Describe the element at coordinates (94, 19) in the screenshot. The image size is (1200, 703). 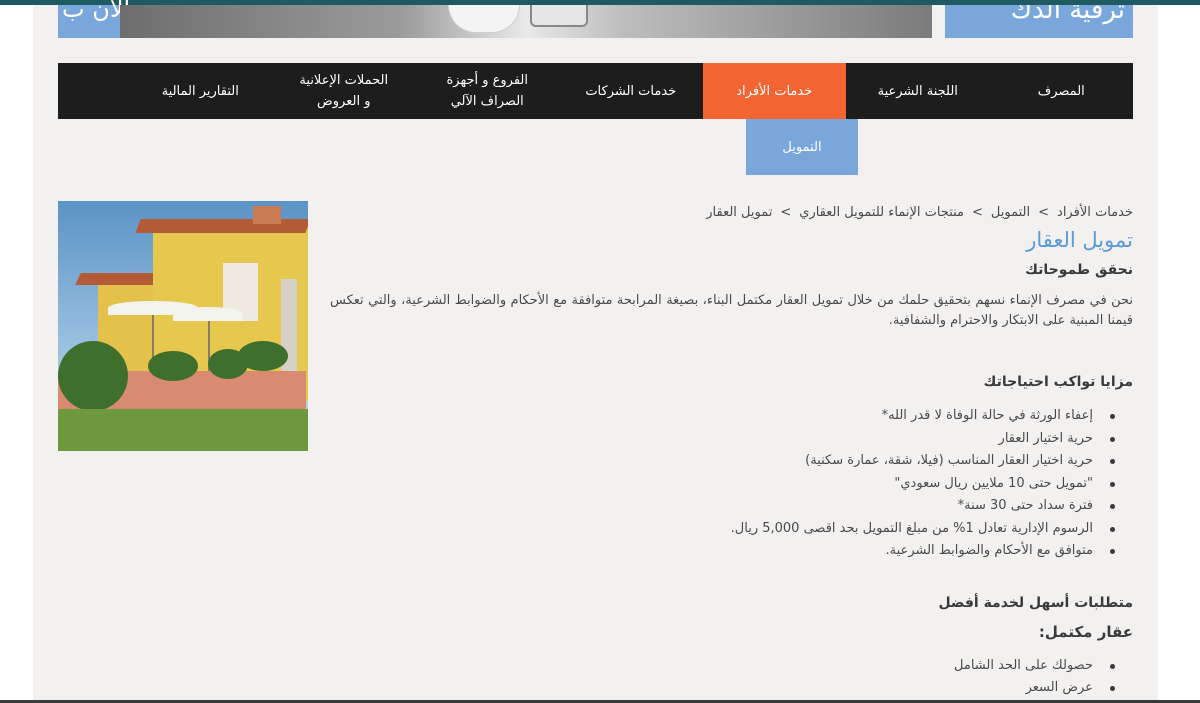
I see `banner-slide-left: الآن ب` at that location.